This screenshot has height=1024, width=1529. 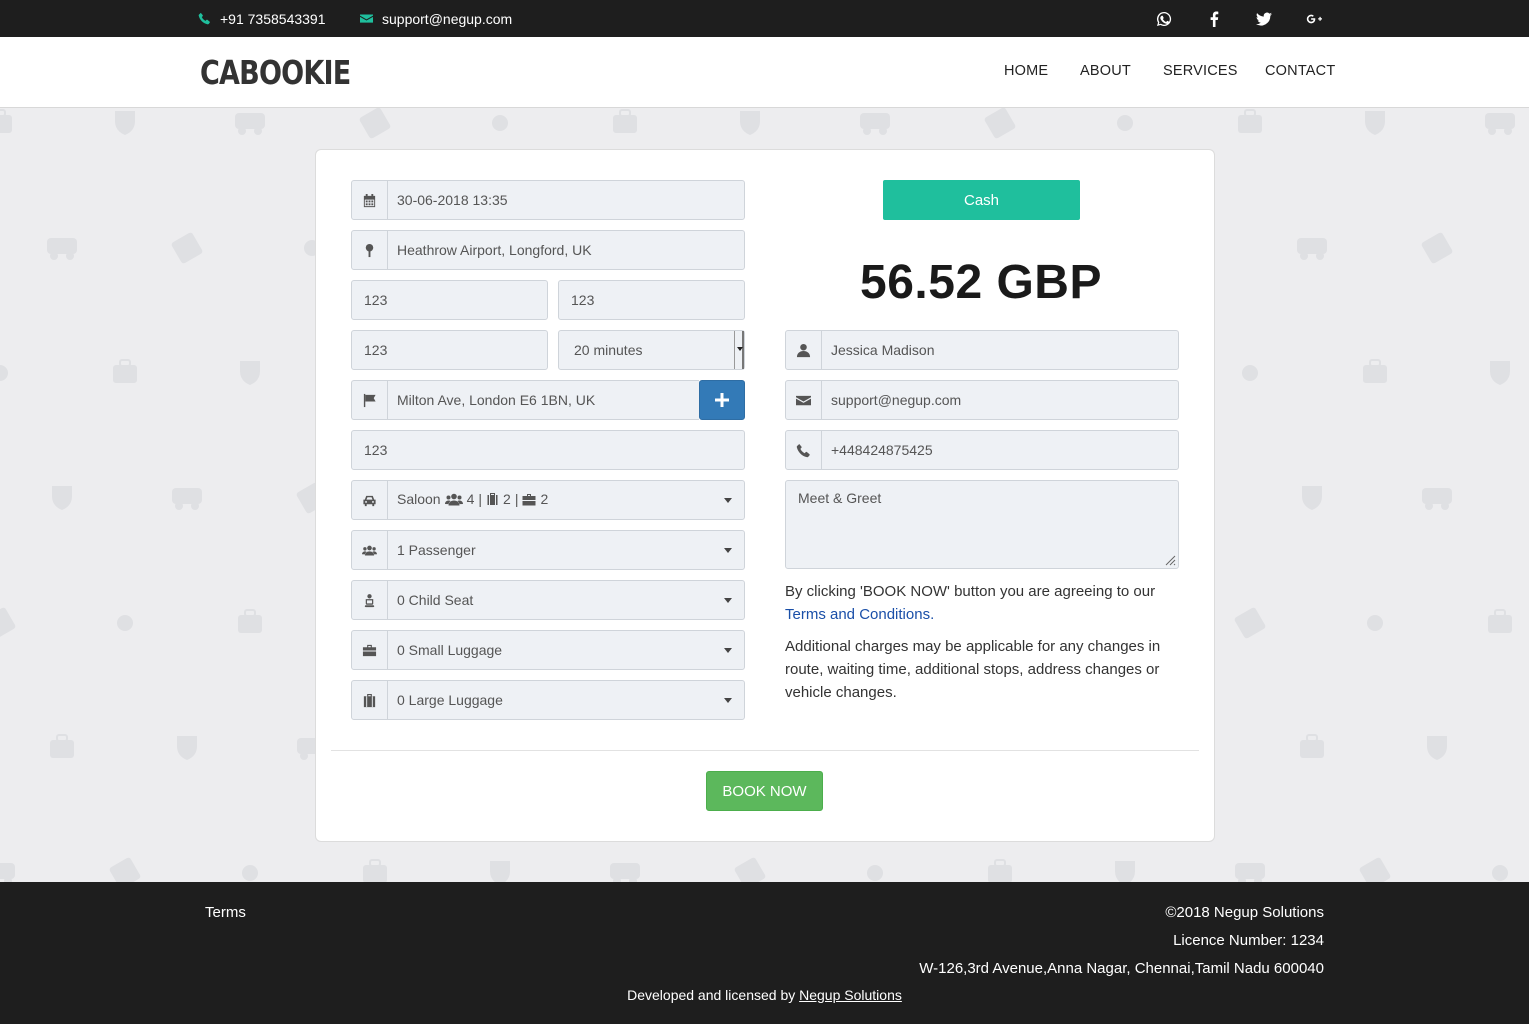 I want to click on small-luggage-select: 0 Small Luggage, so click(x=548, y=650).